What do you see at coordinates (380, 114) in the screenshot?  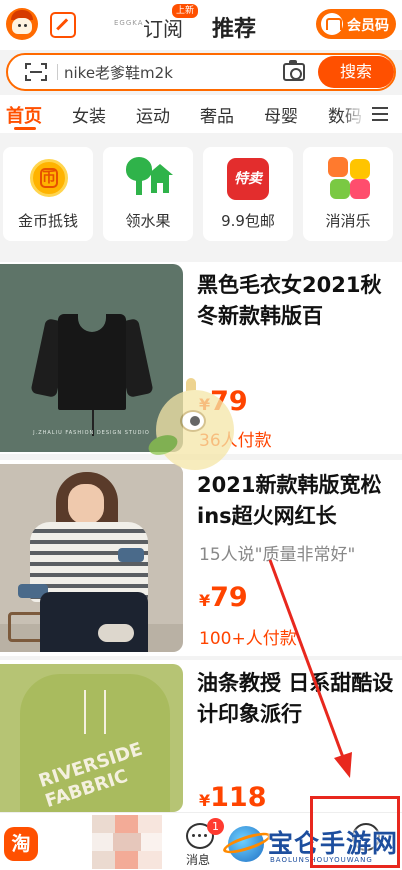 I see `menu-icon` at bounding box center [380, 114].